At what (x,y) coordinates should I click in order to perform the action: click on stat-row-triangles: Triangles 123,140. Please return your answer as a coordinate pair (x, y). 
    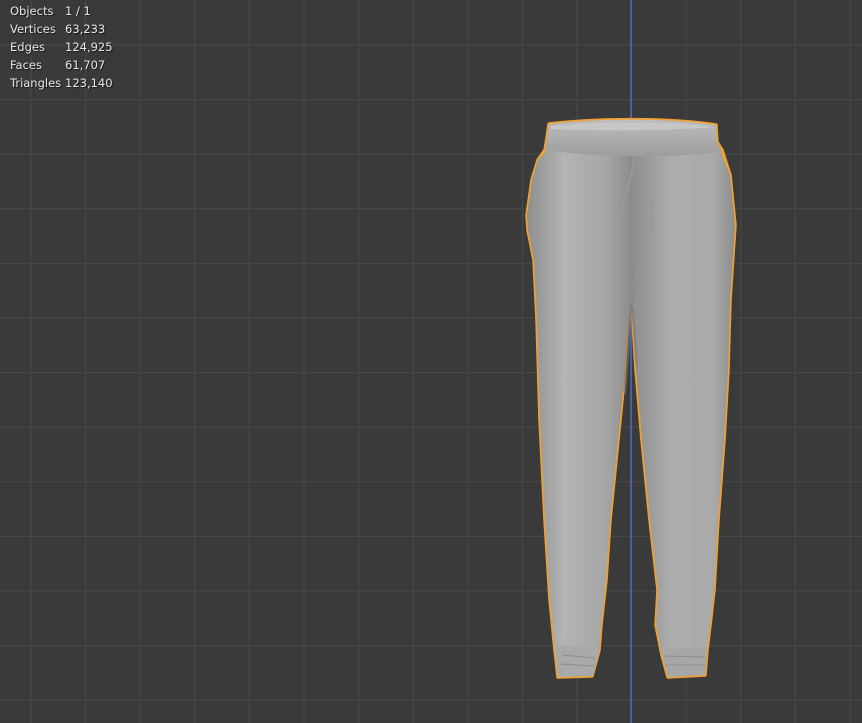
    Looking at the image, I should click on (61, 83).